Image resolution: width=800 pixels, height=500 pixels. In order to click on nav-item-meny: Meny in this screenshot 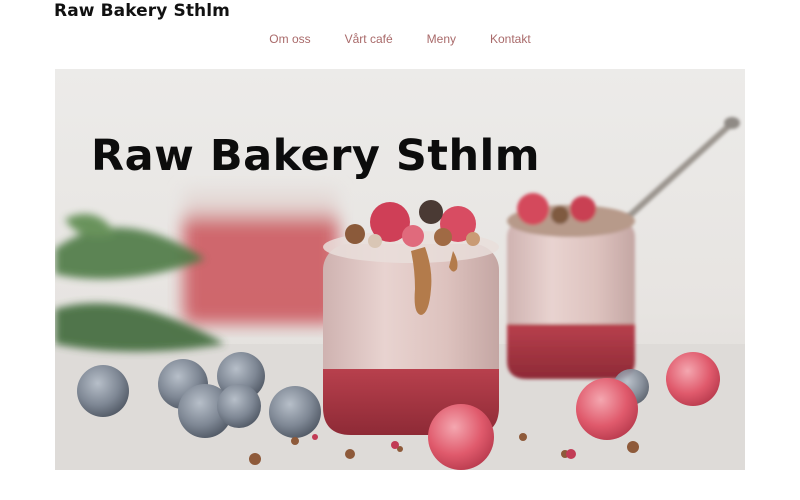, I will do `click(441, 39)`.